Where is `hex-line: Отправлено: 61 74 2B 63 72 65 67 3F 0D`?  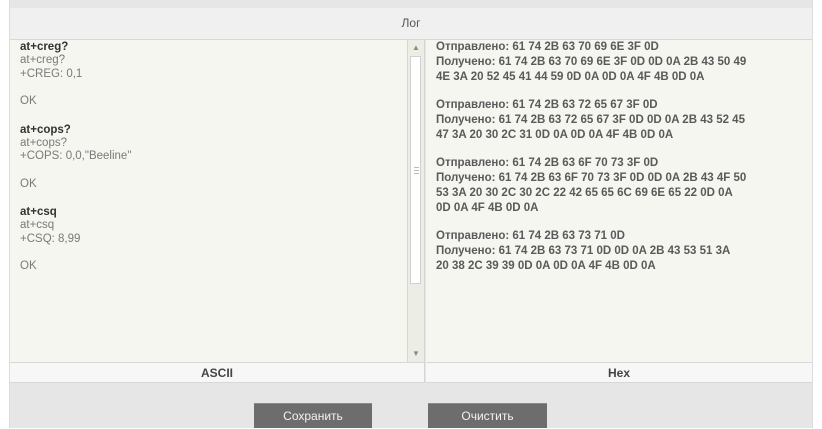
hex-line: Отправлено: 61 74 2B 63 72 65 67 3F 0D is located at coordinates (547, 105).